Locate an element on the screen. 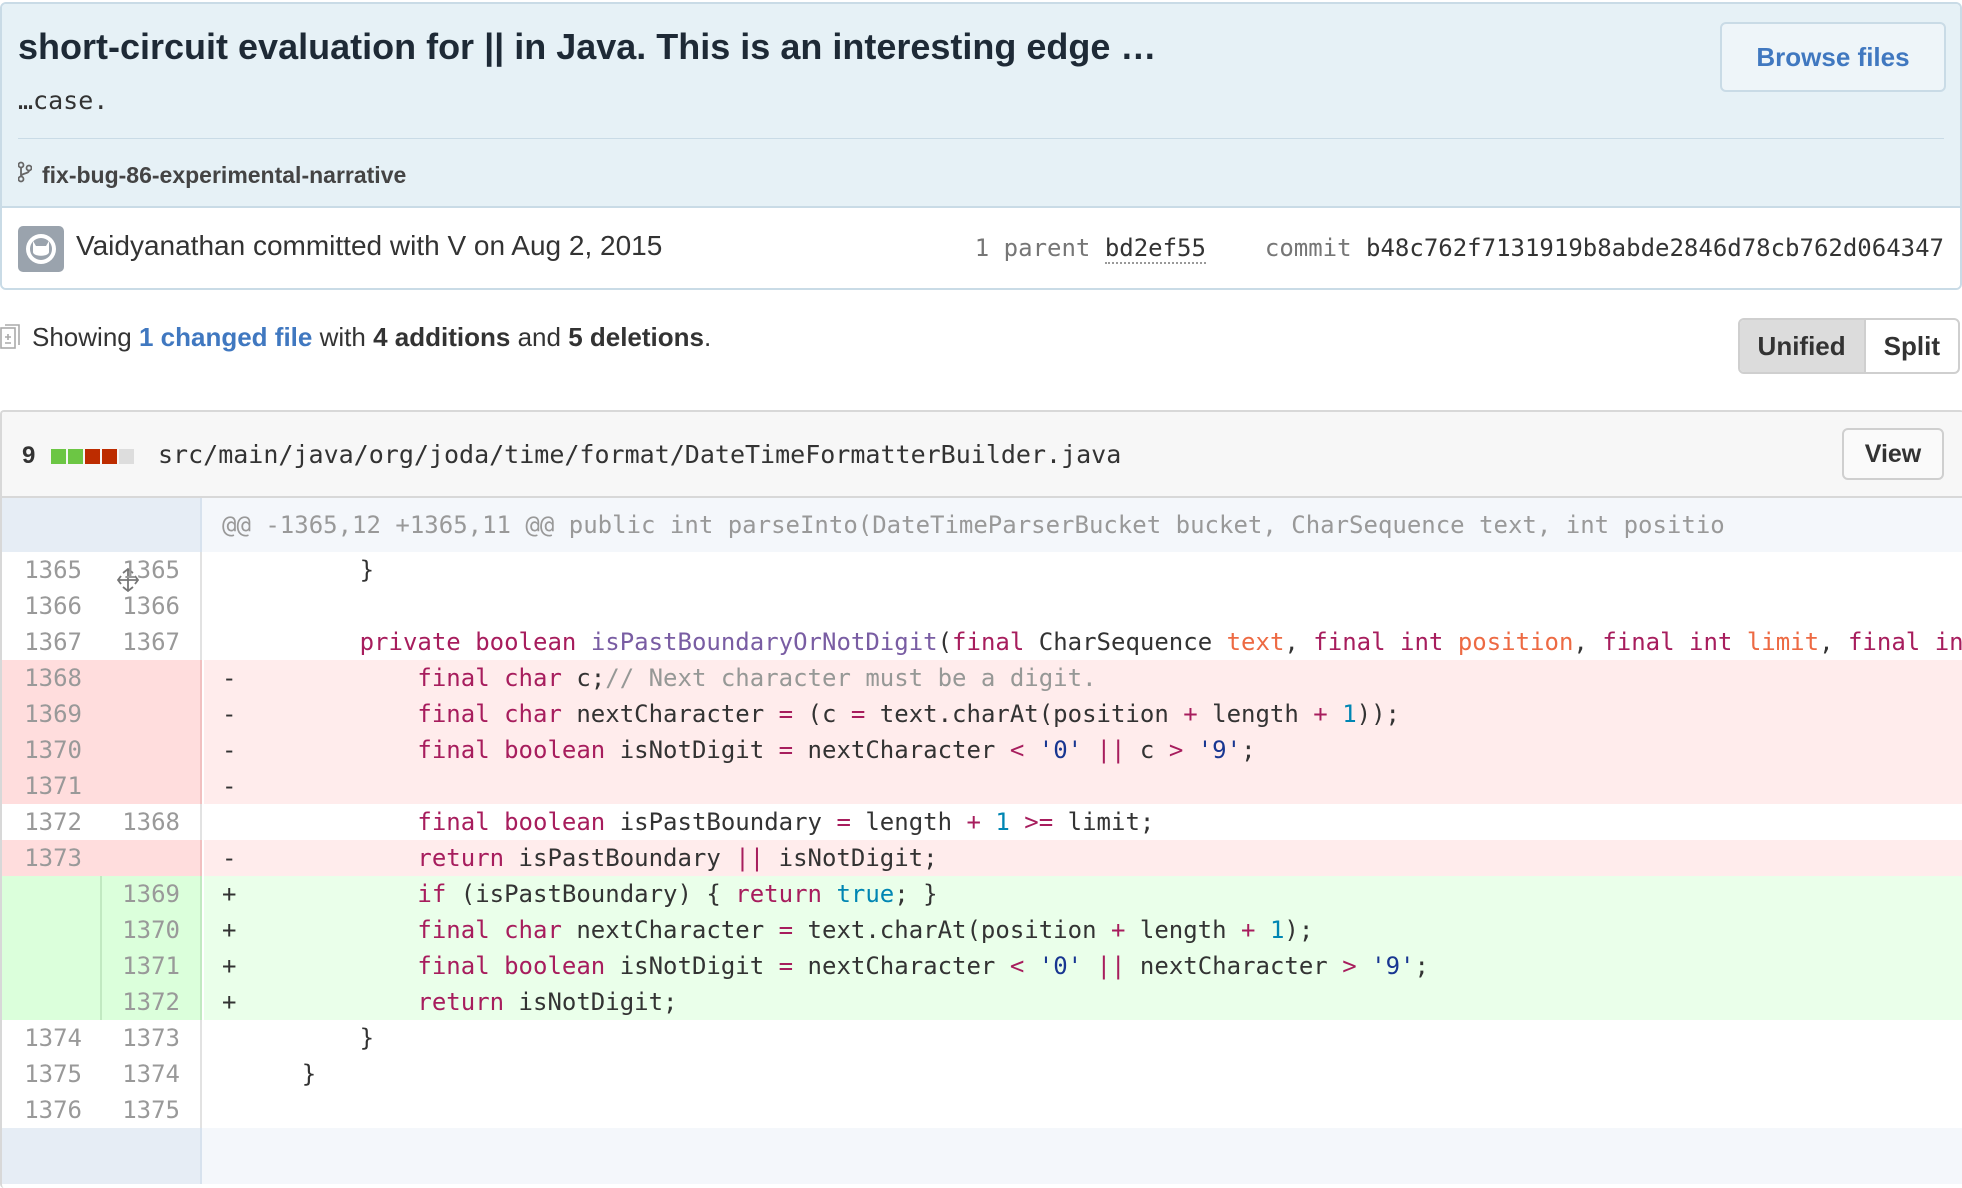 This screenshot has height=1188, width=1962. old-line-number: 1367 is located at coordinates (52, 642).